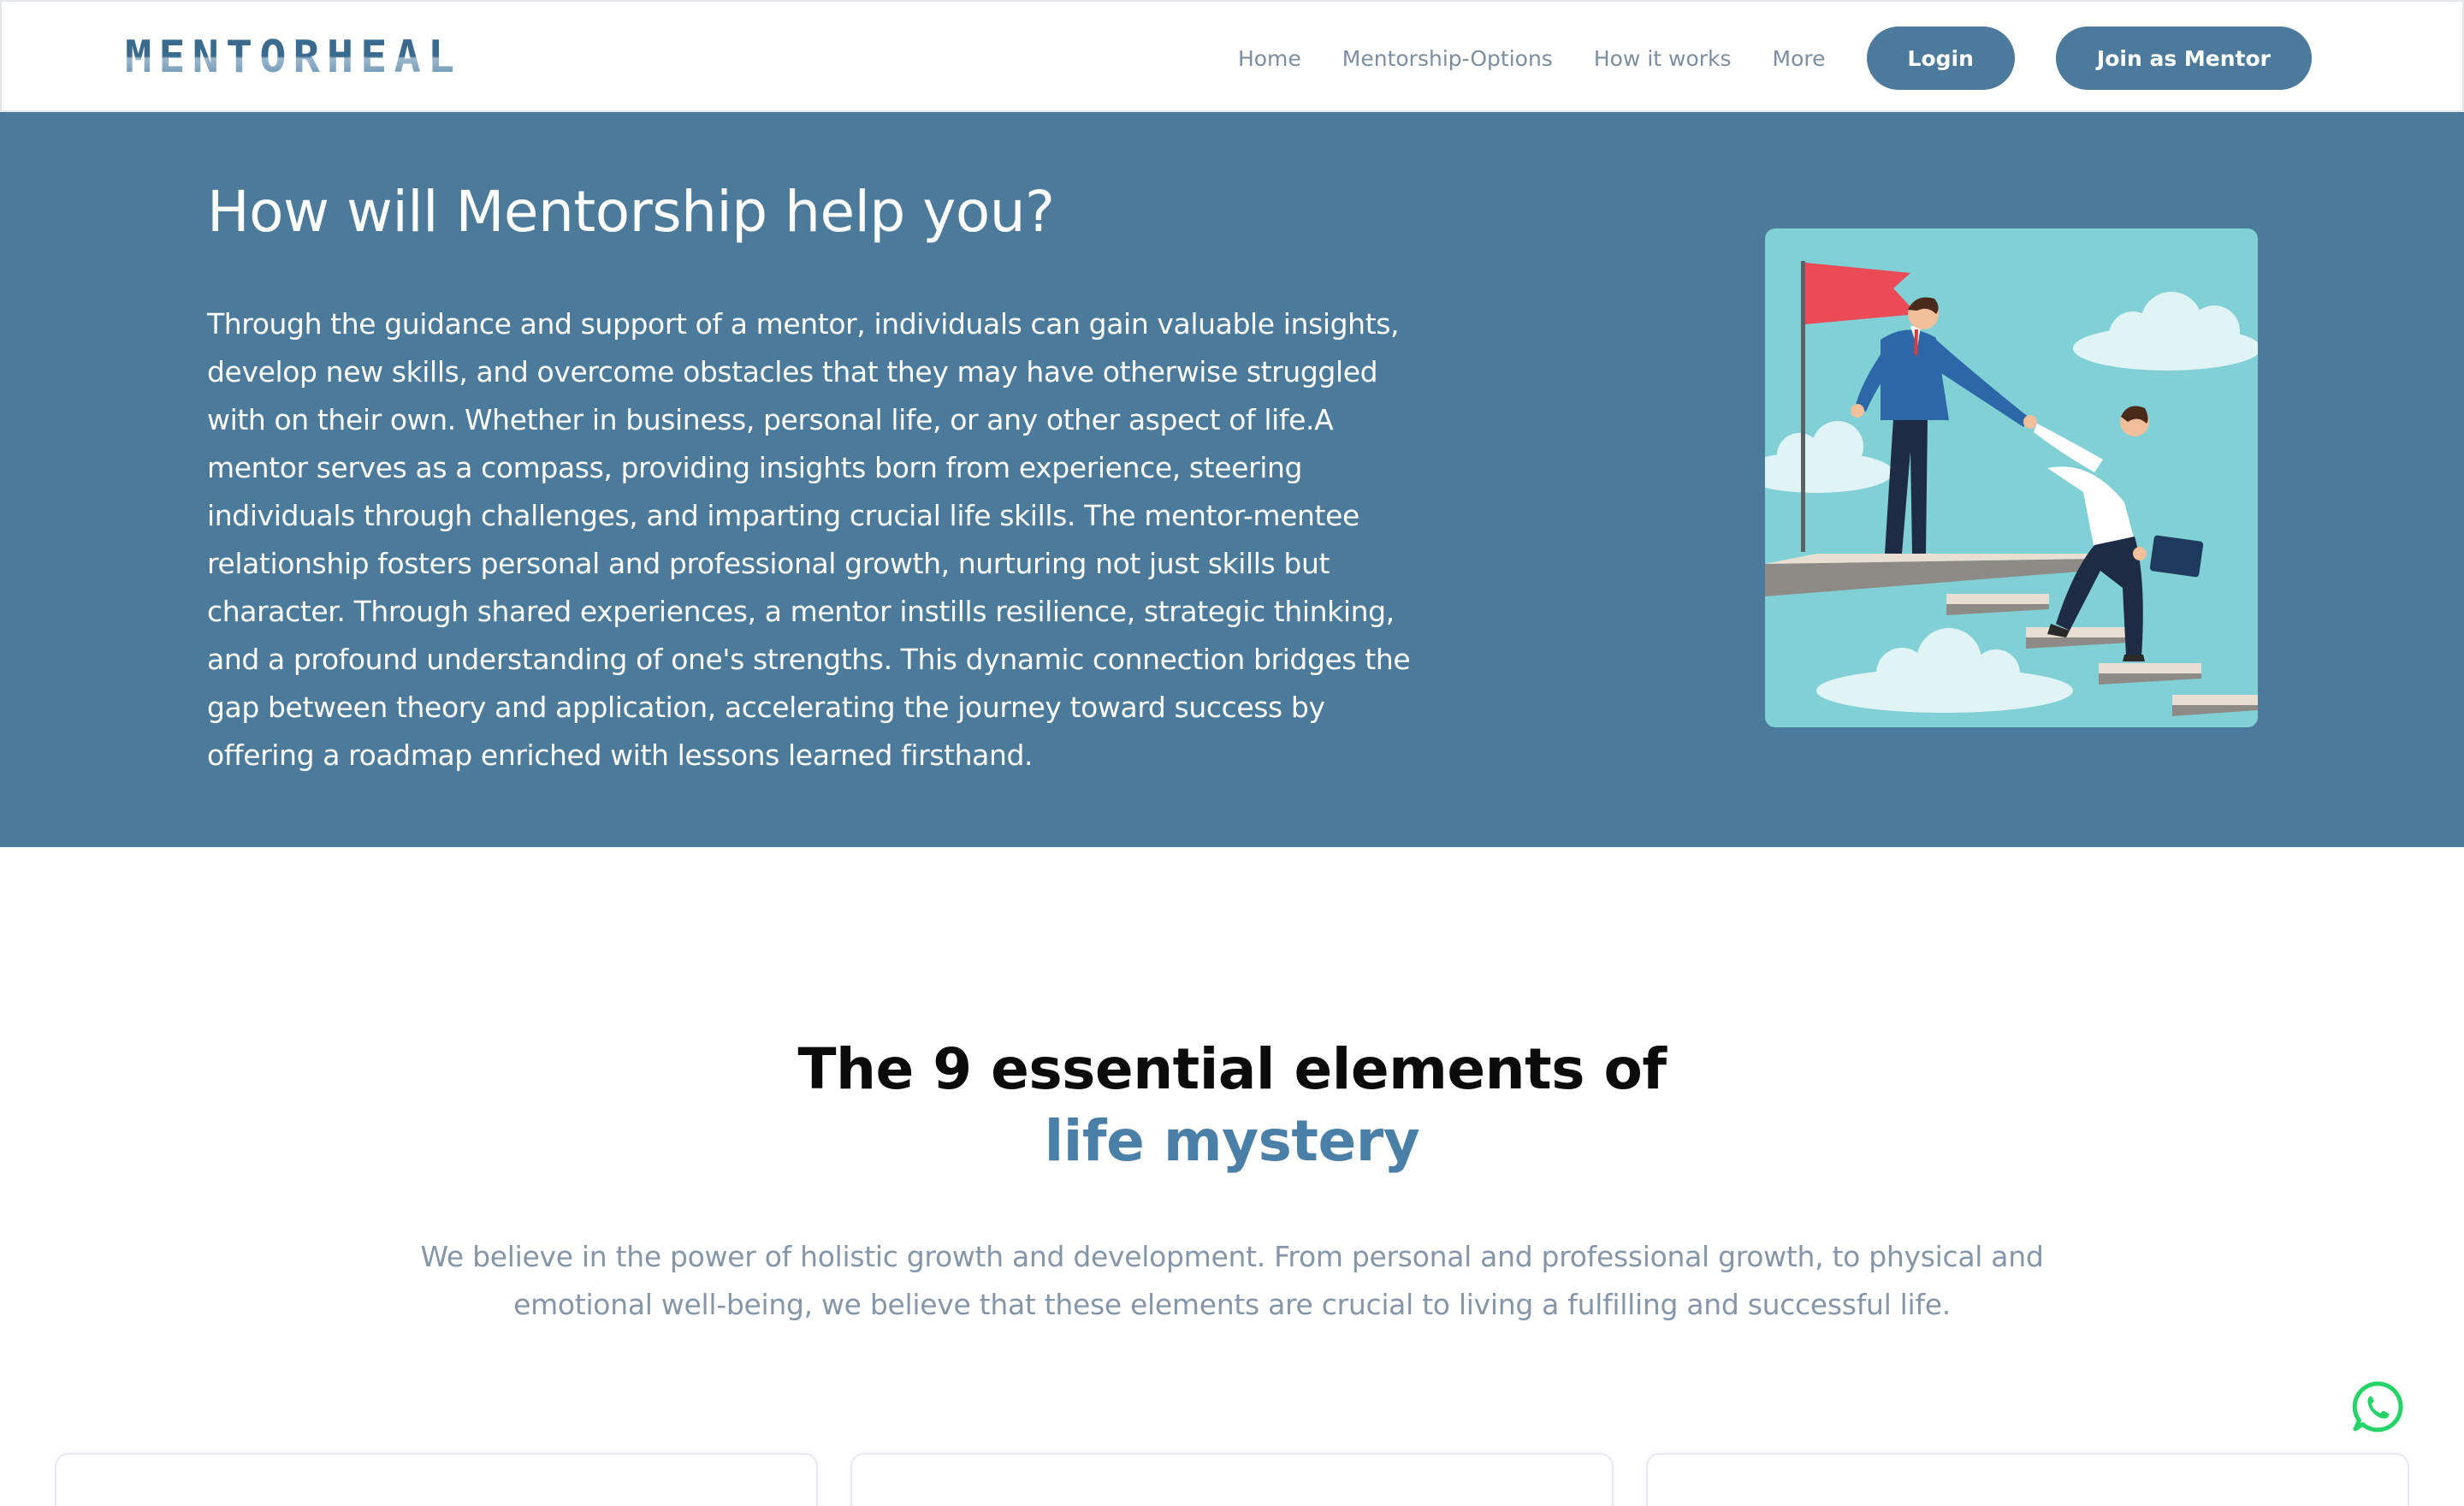  I want to click on mentorship-illustration, so click(2011, 478).